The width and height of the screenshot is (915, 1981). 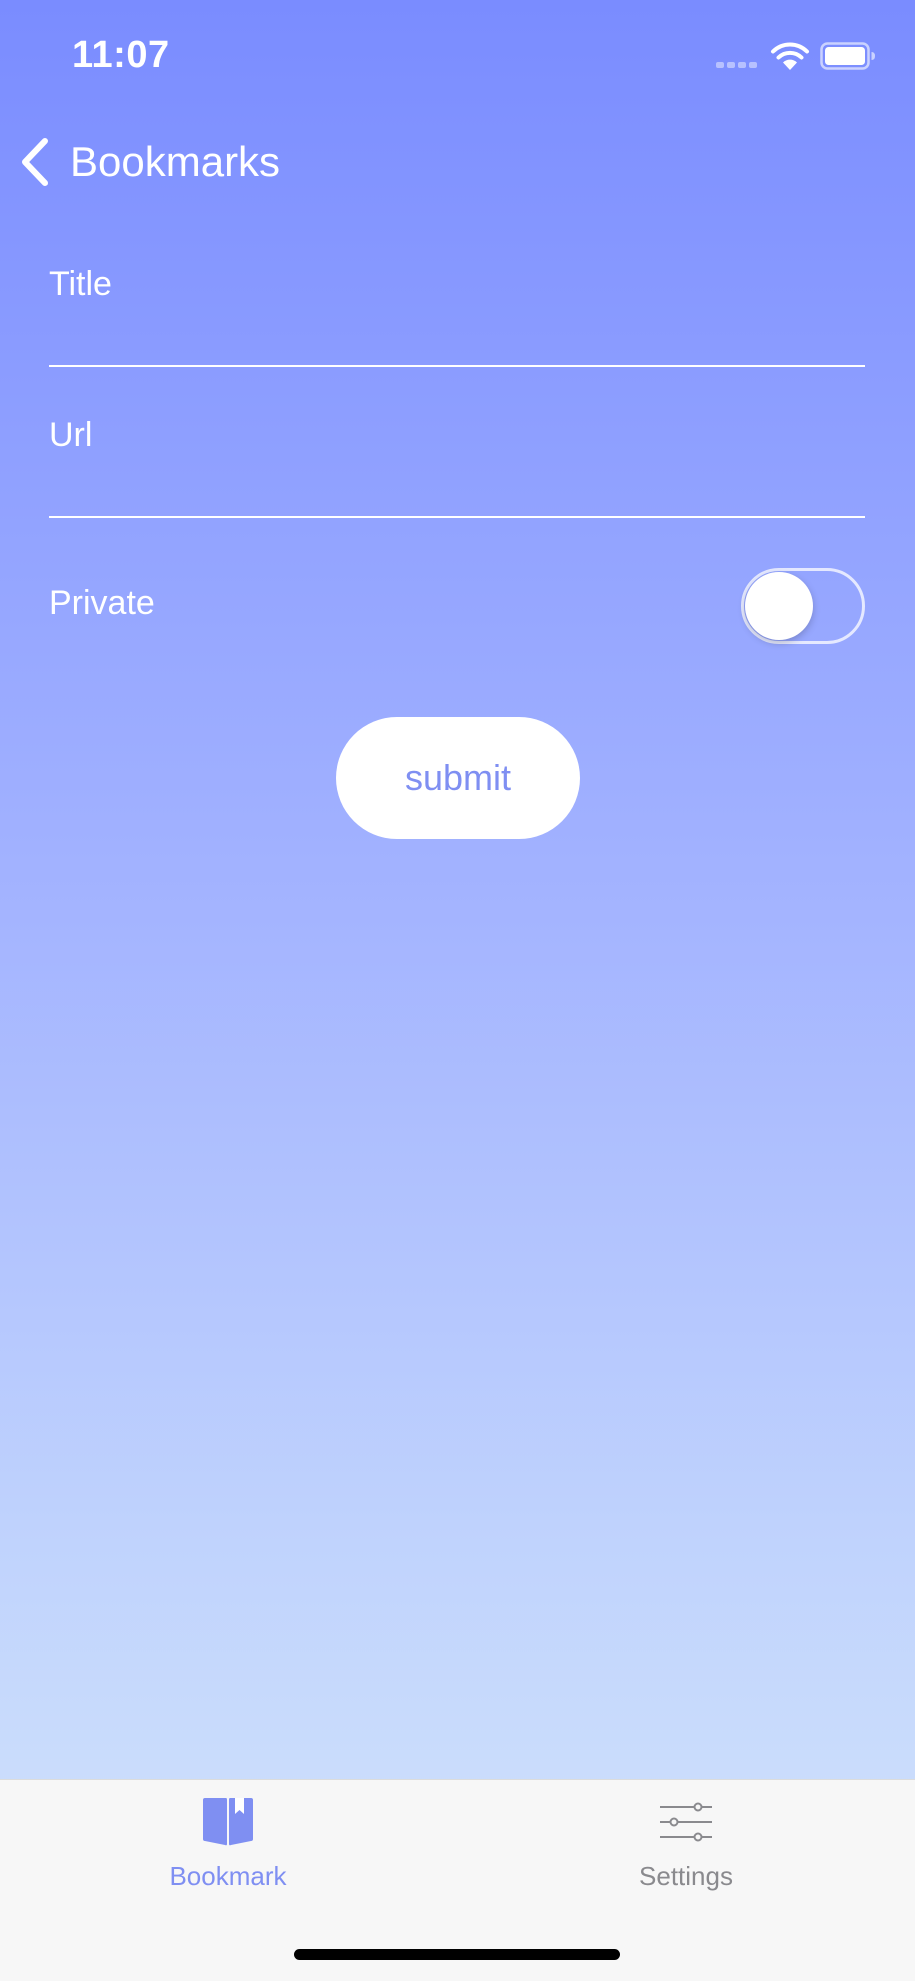 I want to click on back-button-label: Bookmarks, so click(x=175, y=161).